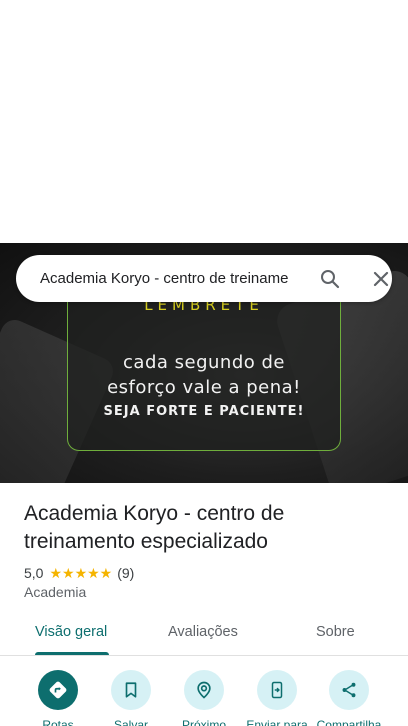 The image size is (408, 726). I want to click on reminder-quote-line1: cada segundo de, so click(204, 362).